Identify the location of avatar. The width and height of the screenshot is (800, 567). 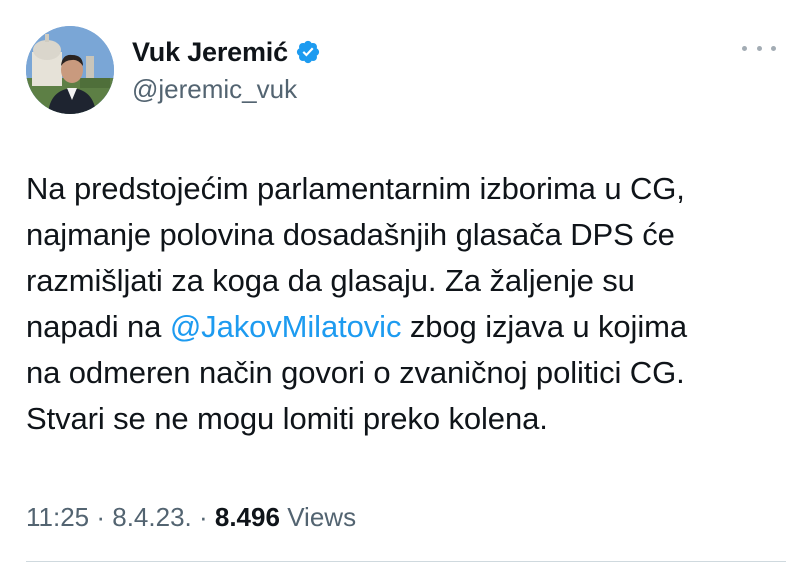
(70, 70).